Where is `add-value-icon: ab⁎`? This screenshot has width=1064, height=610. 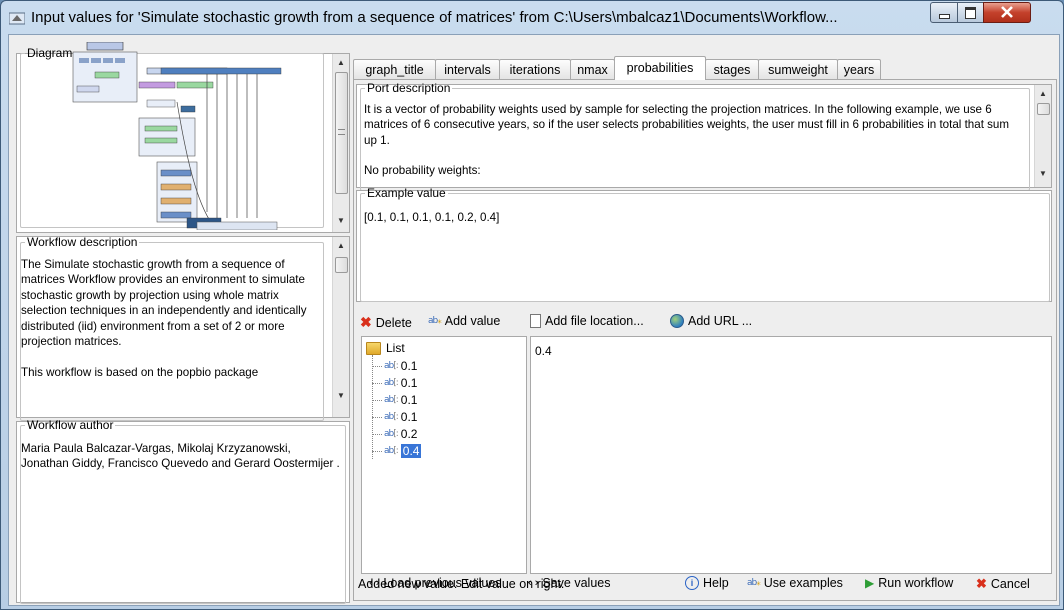 add-value-icon: ab⁎ is located at coordinates (435, 321).